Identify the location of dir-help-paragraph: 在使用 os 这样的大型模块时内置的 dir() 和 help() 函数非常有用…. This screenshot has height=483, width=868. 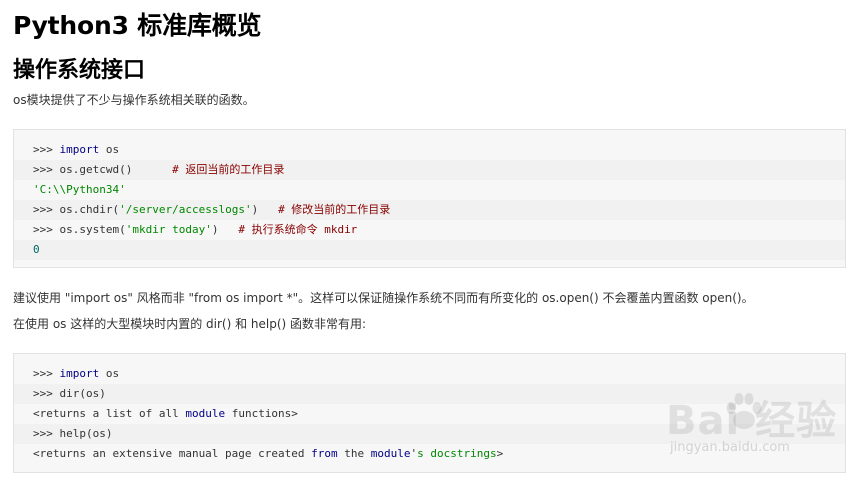
(190, 324).